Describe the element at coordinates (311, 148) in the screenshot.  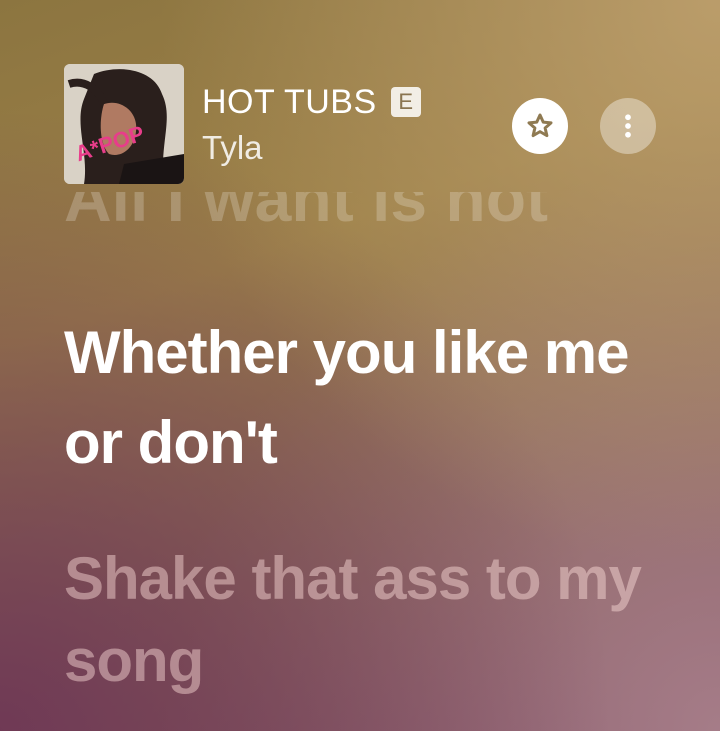
I see `track-artist: Tyla` at that location.